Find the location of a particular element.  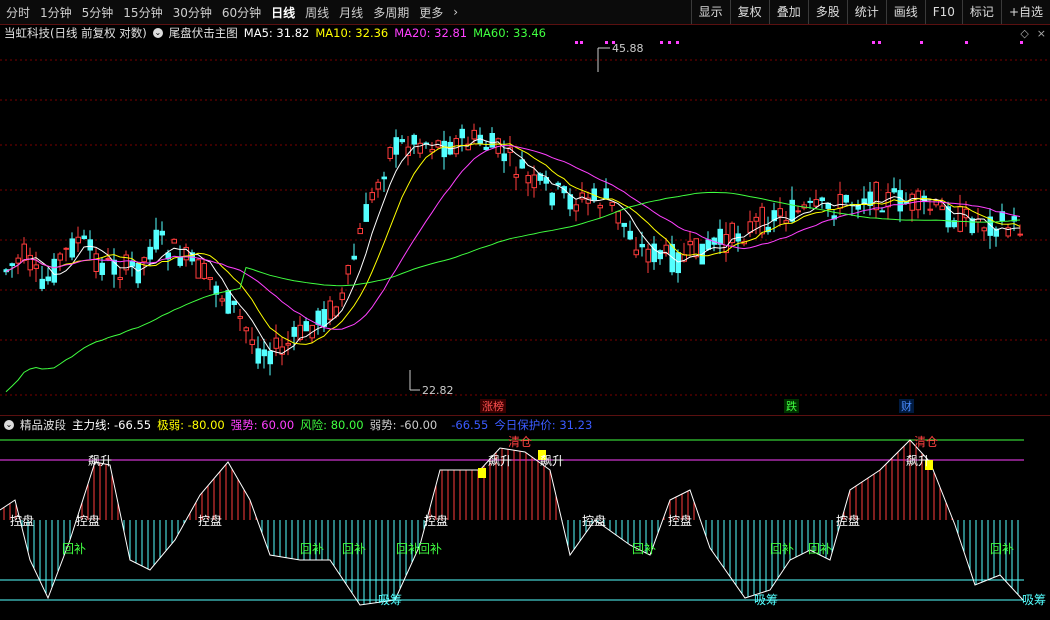

indicator-label-huibu-9: 回补 is located at coordinates (354, 549).